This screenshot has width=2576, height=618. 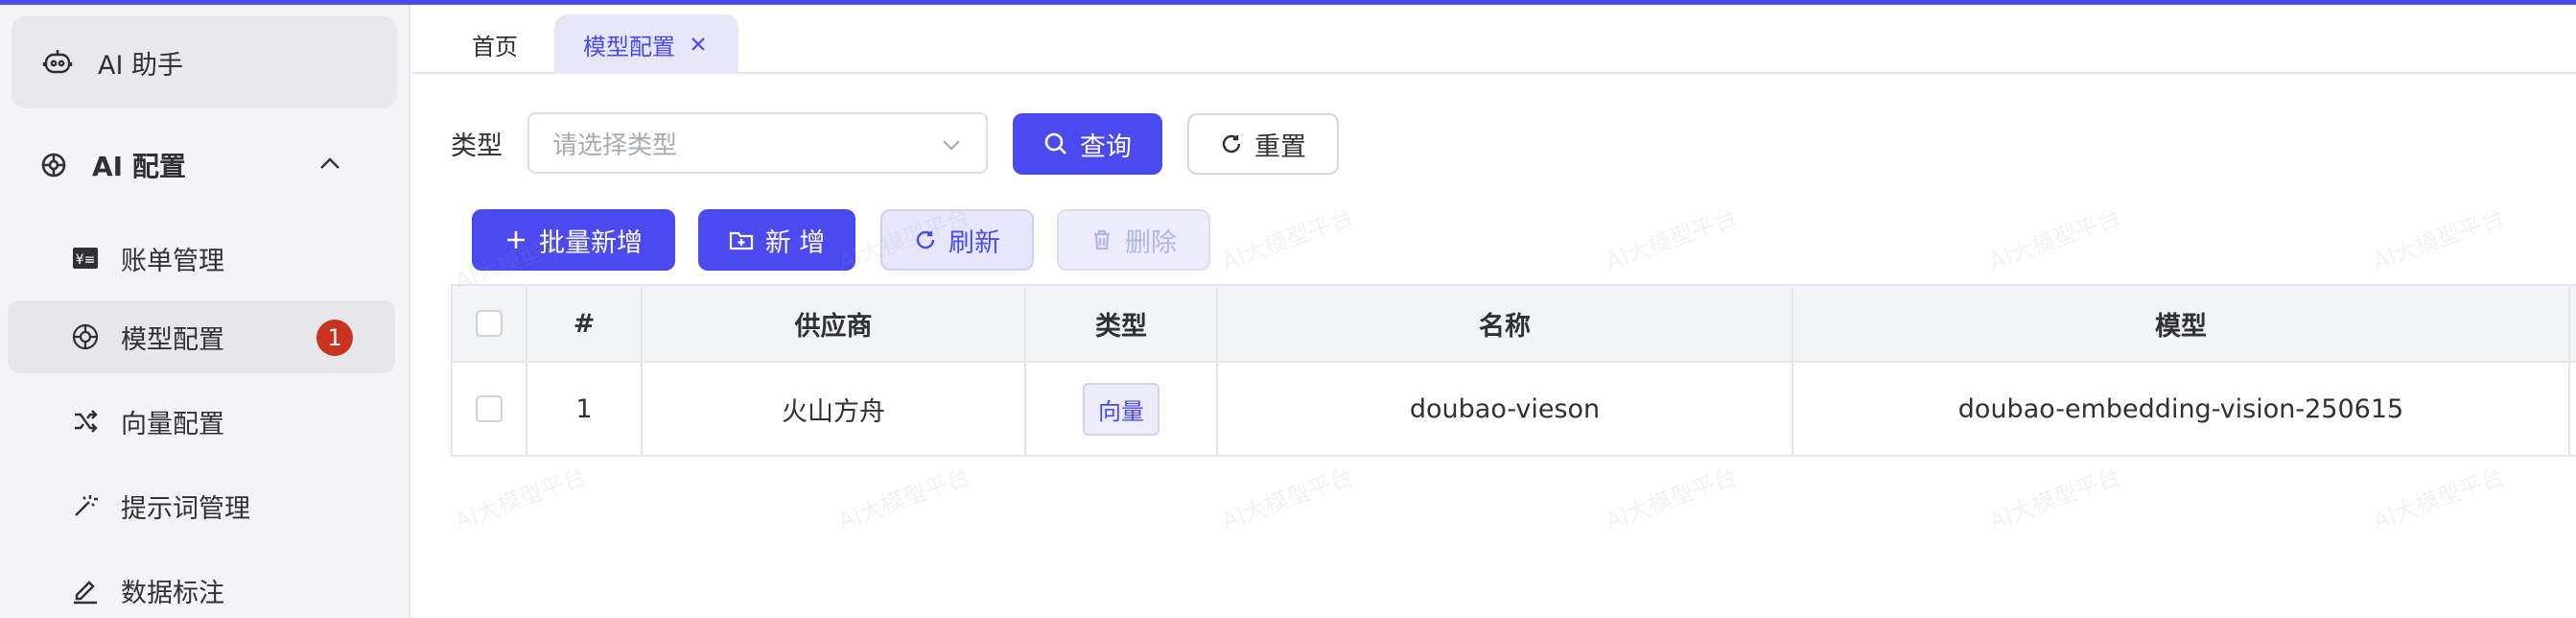 What do you see at coordinates (515, 239) in the screenshot?
I see `plus-icon` at bounding box center [515, 239].